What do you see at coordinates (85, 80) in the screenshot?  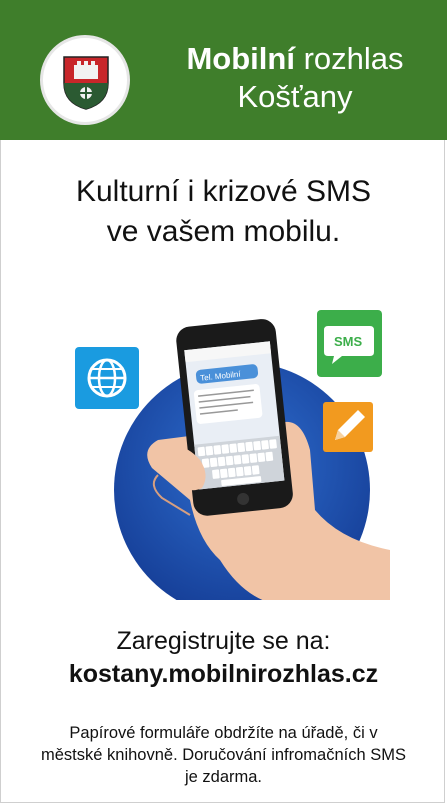 I see `coat-of-arms-logo` at bounding box center [85, 80].